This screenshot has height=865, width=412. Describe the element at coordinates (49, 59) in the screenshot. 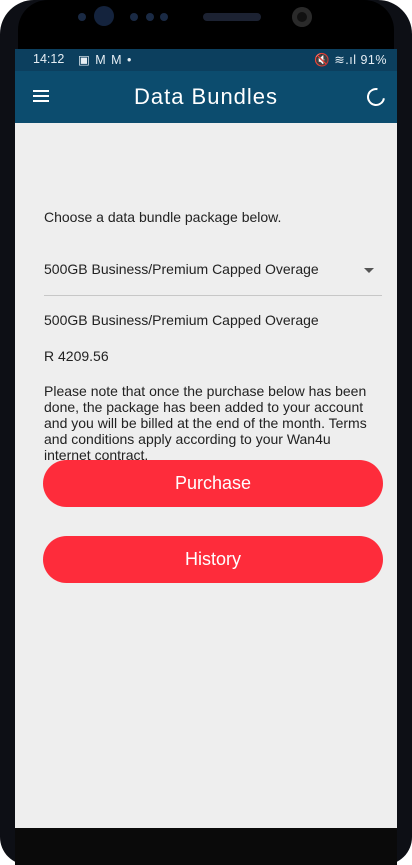

I see `status-time: 14:12` at that location.